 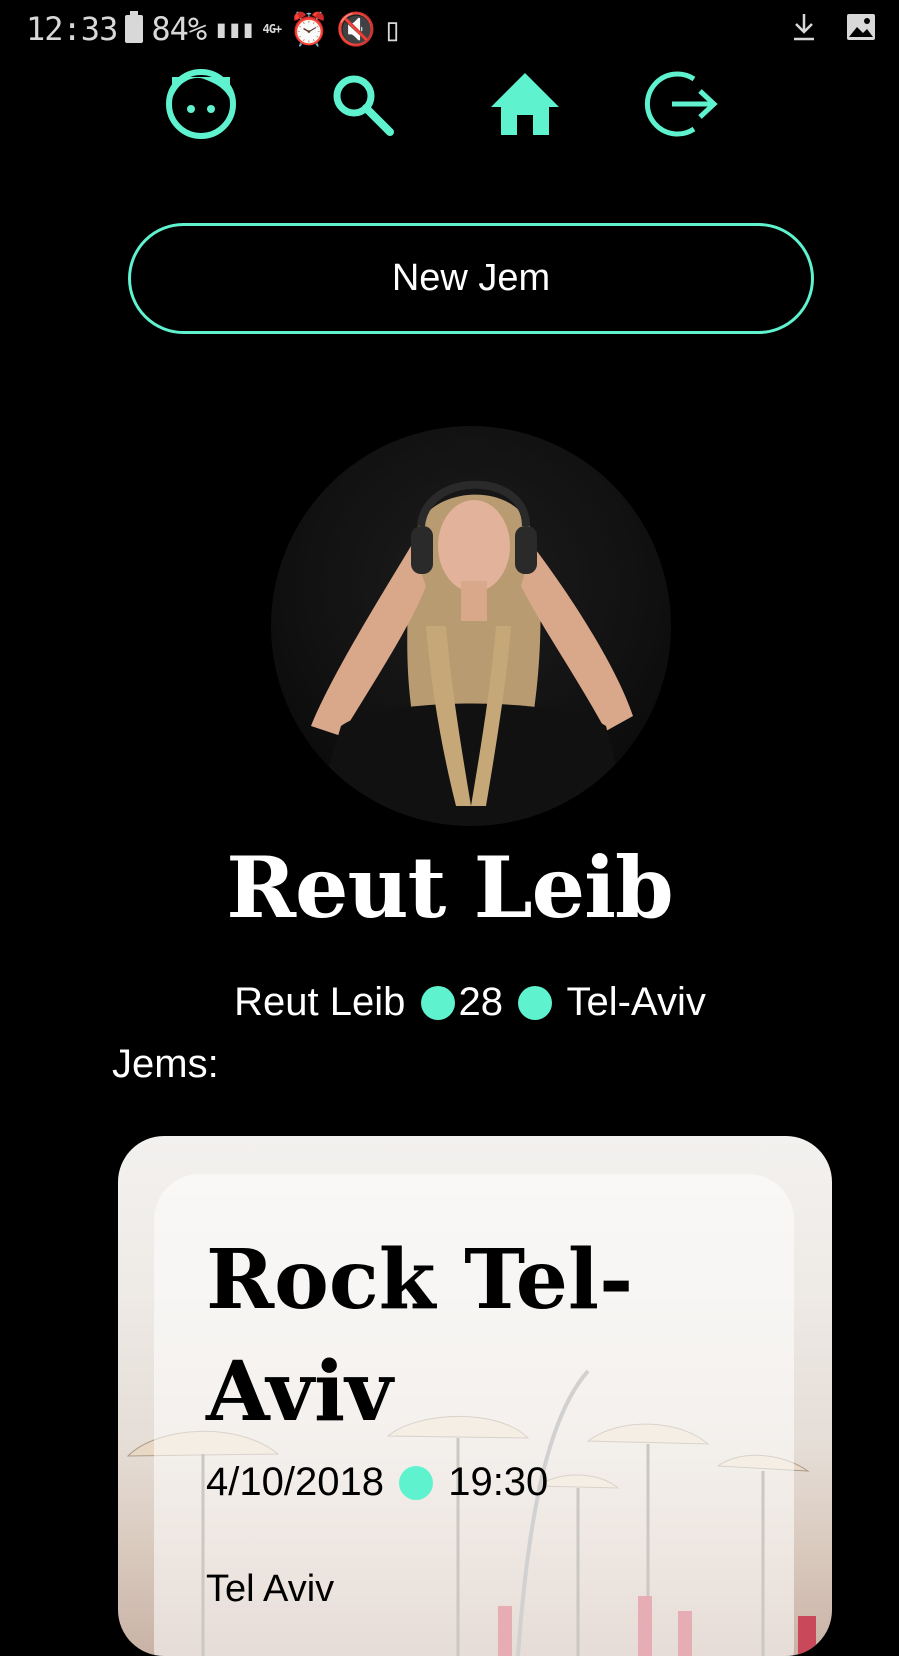 I want to click on profile-age: 28, so click(x=481, y=1002).